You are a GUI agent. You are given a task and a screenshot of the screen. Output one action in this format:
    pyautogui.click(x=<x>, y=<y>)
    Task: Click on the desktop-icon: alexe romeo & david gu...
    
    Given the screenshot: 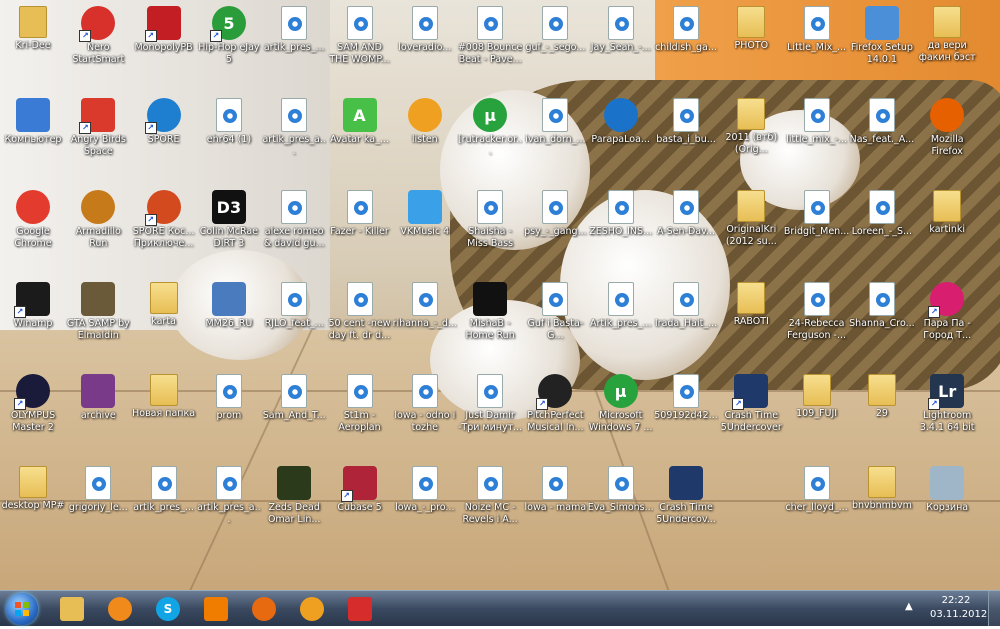 What is the action you would take?
    pyautogui.click(x=294, y=218)
    